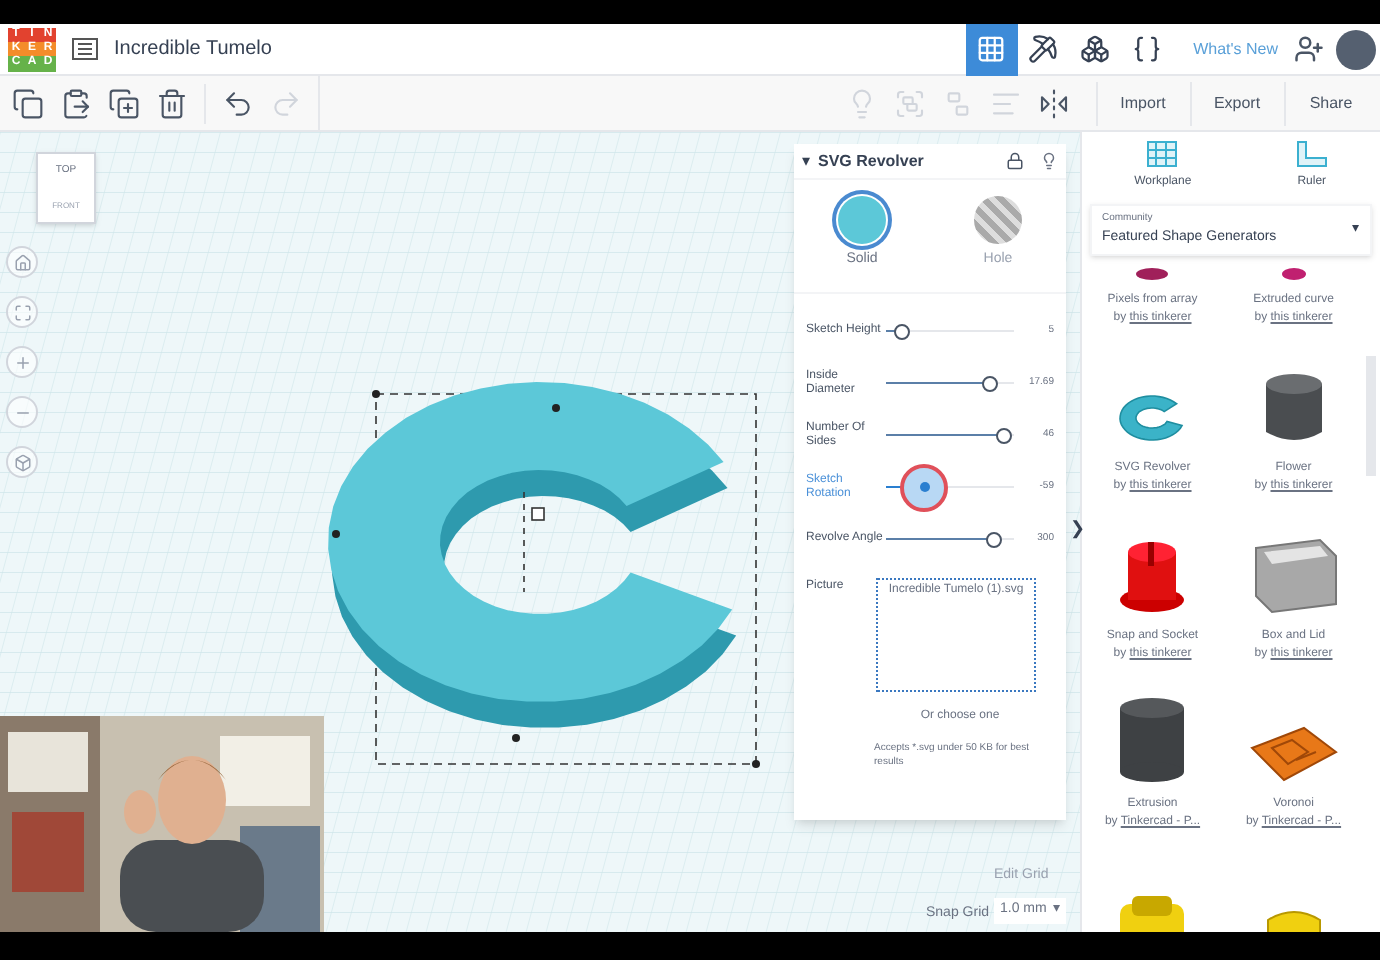 Image resolution: width=1380 pixels, height=960 pixels. Describe the element at coordinates (1142, 103) in the screenshot. I see `toolbar-button: Import` at that location.